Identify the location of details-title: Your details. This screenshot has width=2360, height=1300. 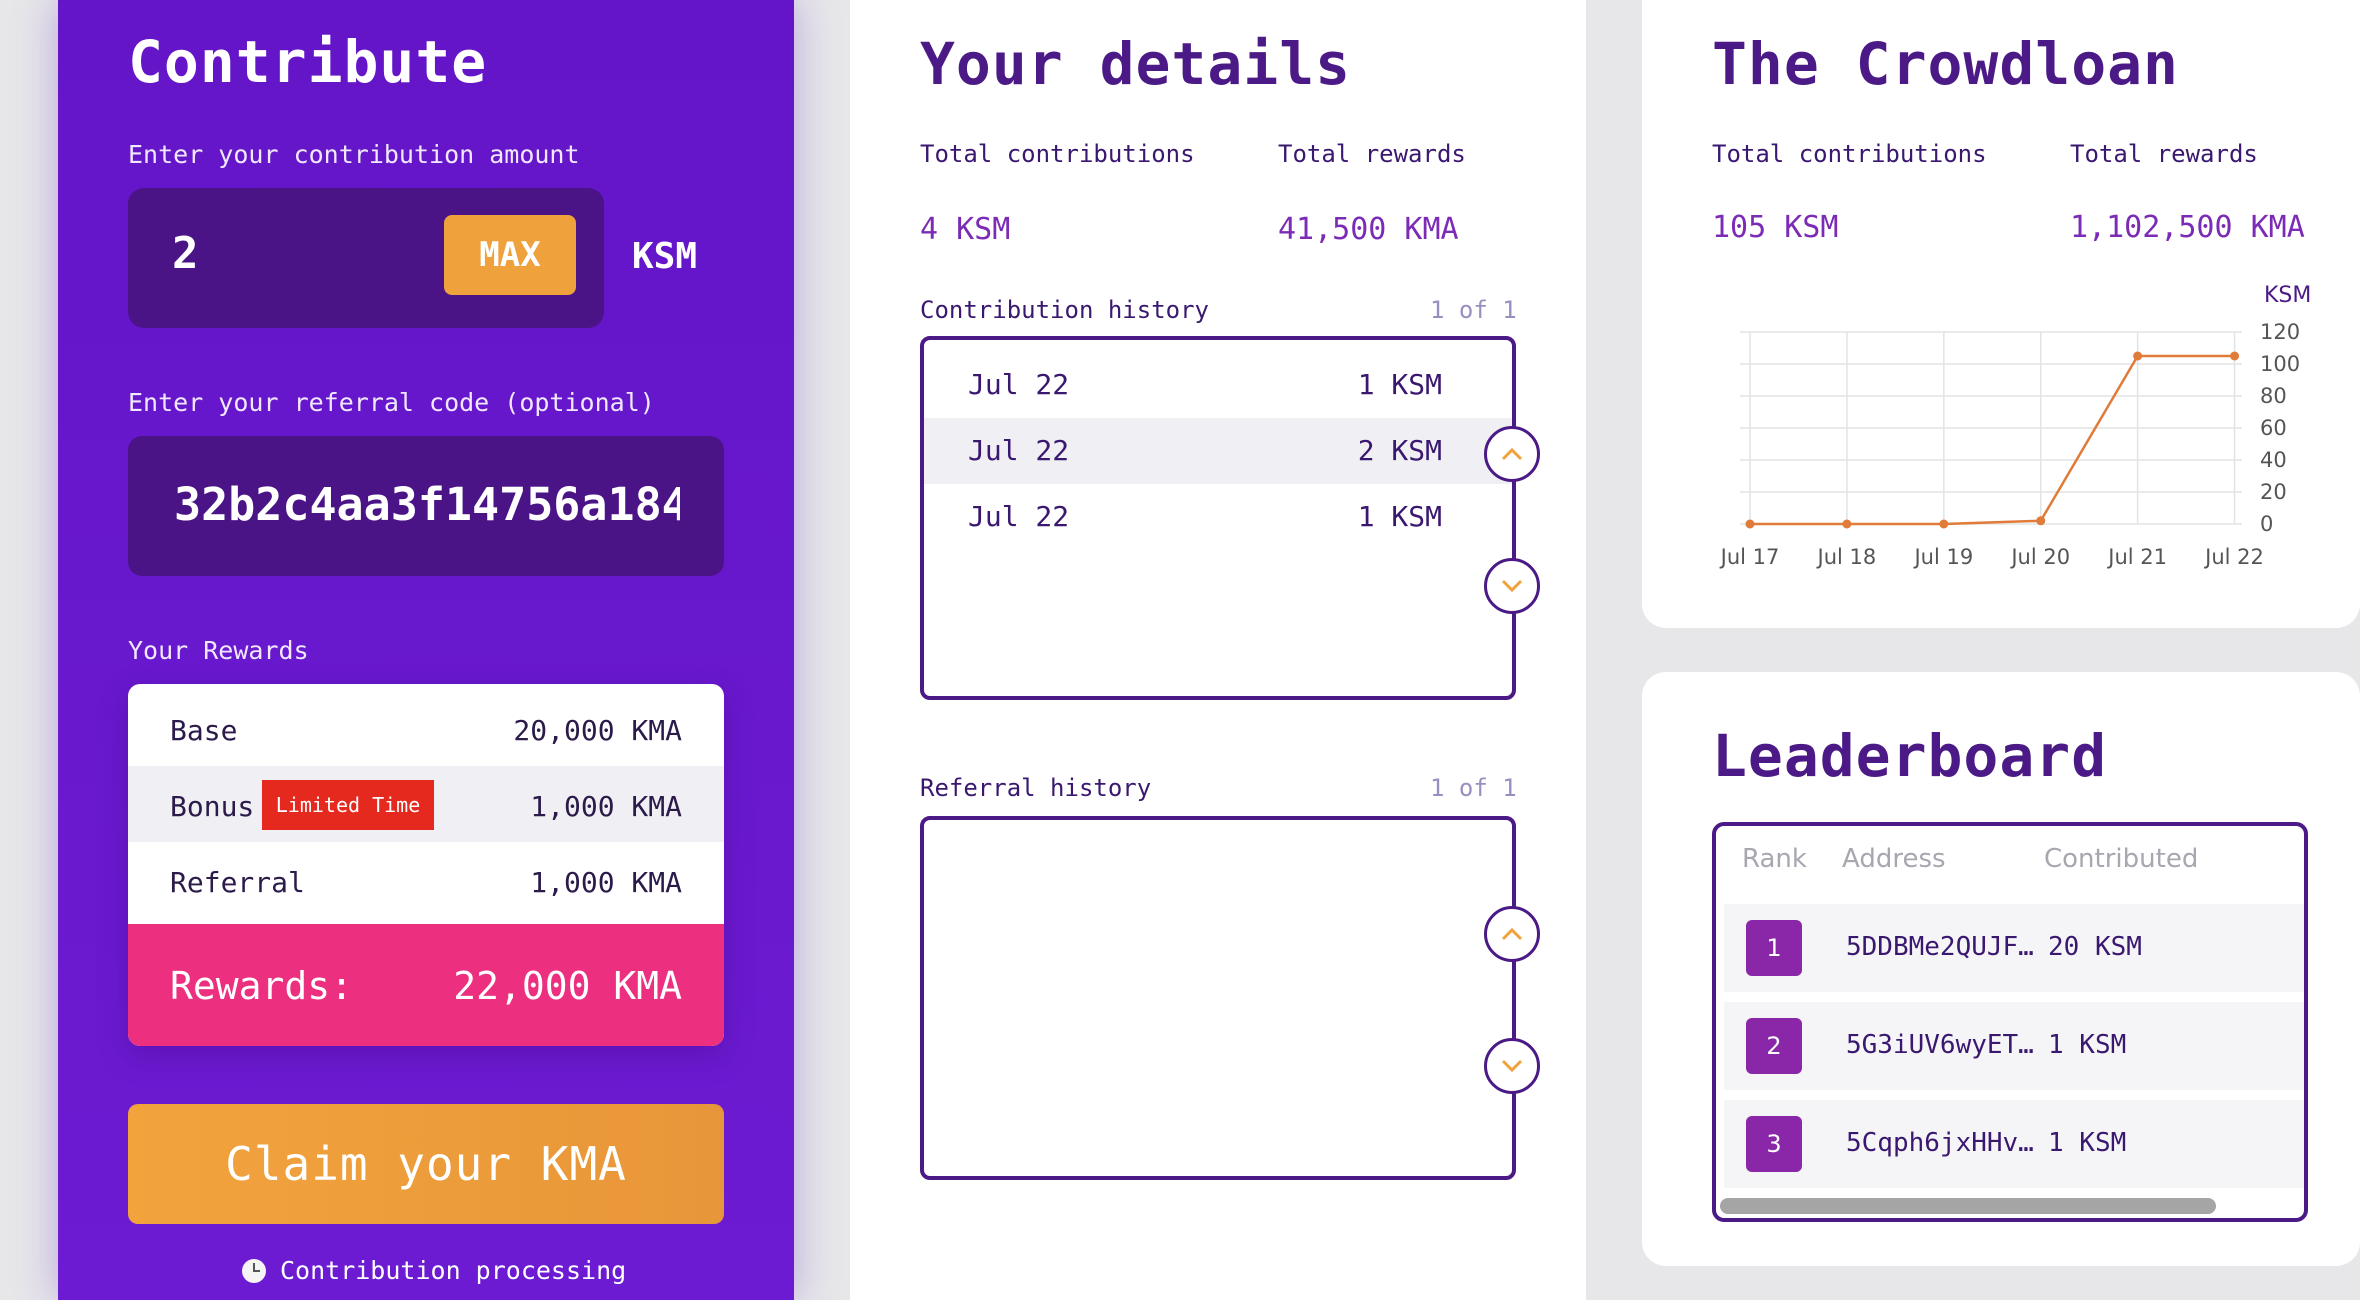
(1136, 64).